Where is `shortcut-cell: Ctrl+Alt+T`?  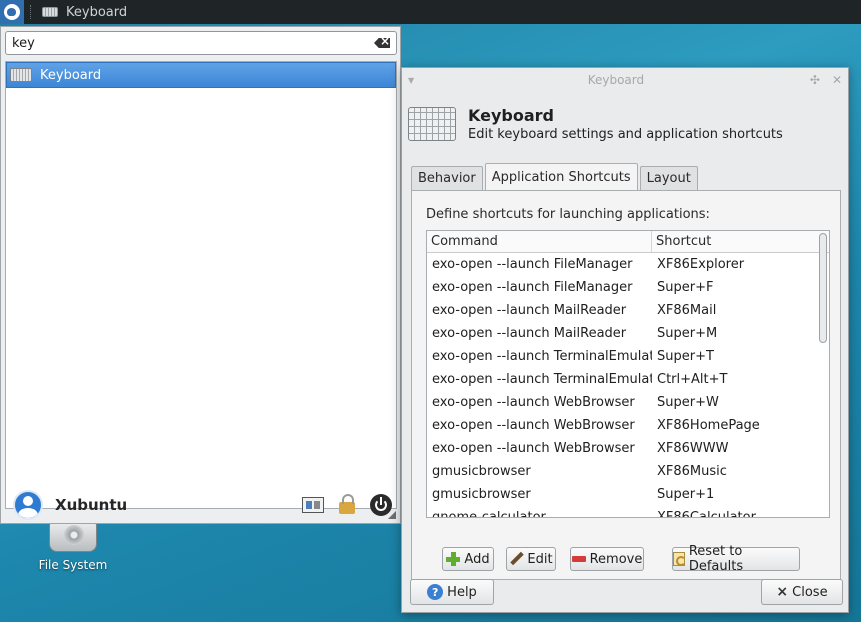
shortcut-cell: Ctrl+Alt+T is located at coordinates (692, 379).